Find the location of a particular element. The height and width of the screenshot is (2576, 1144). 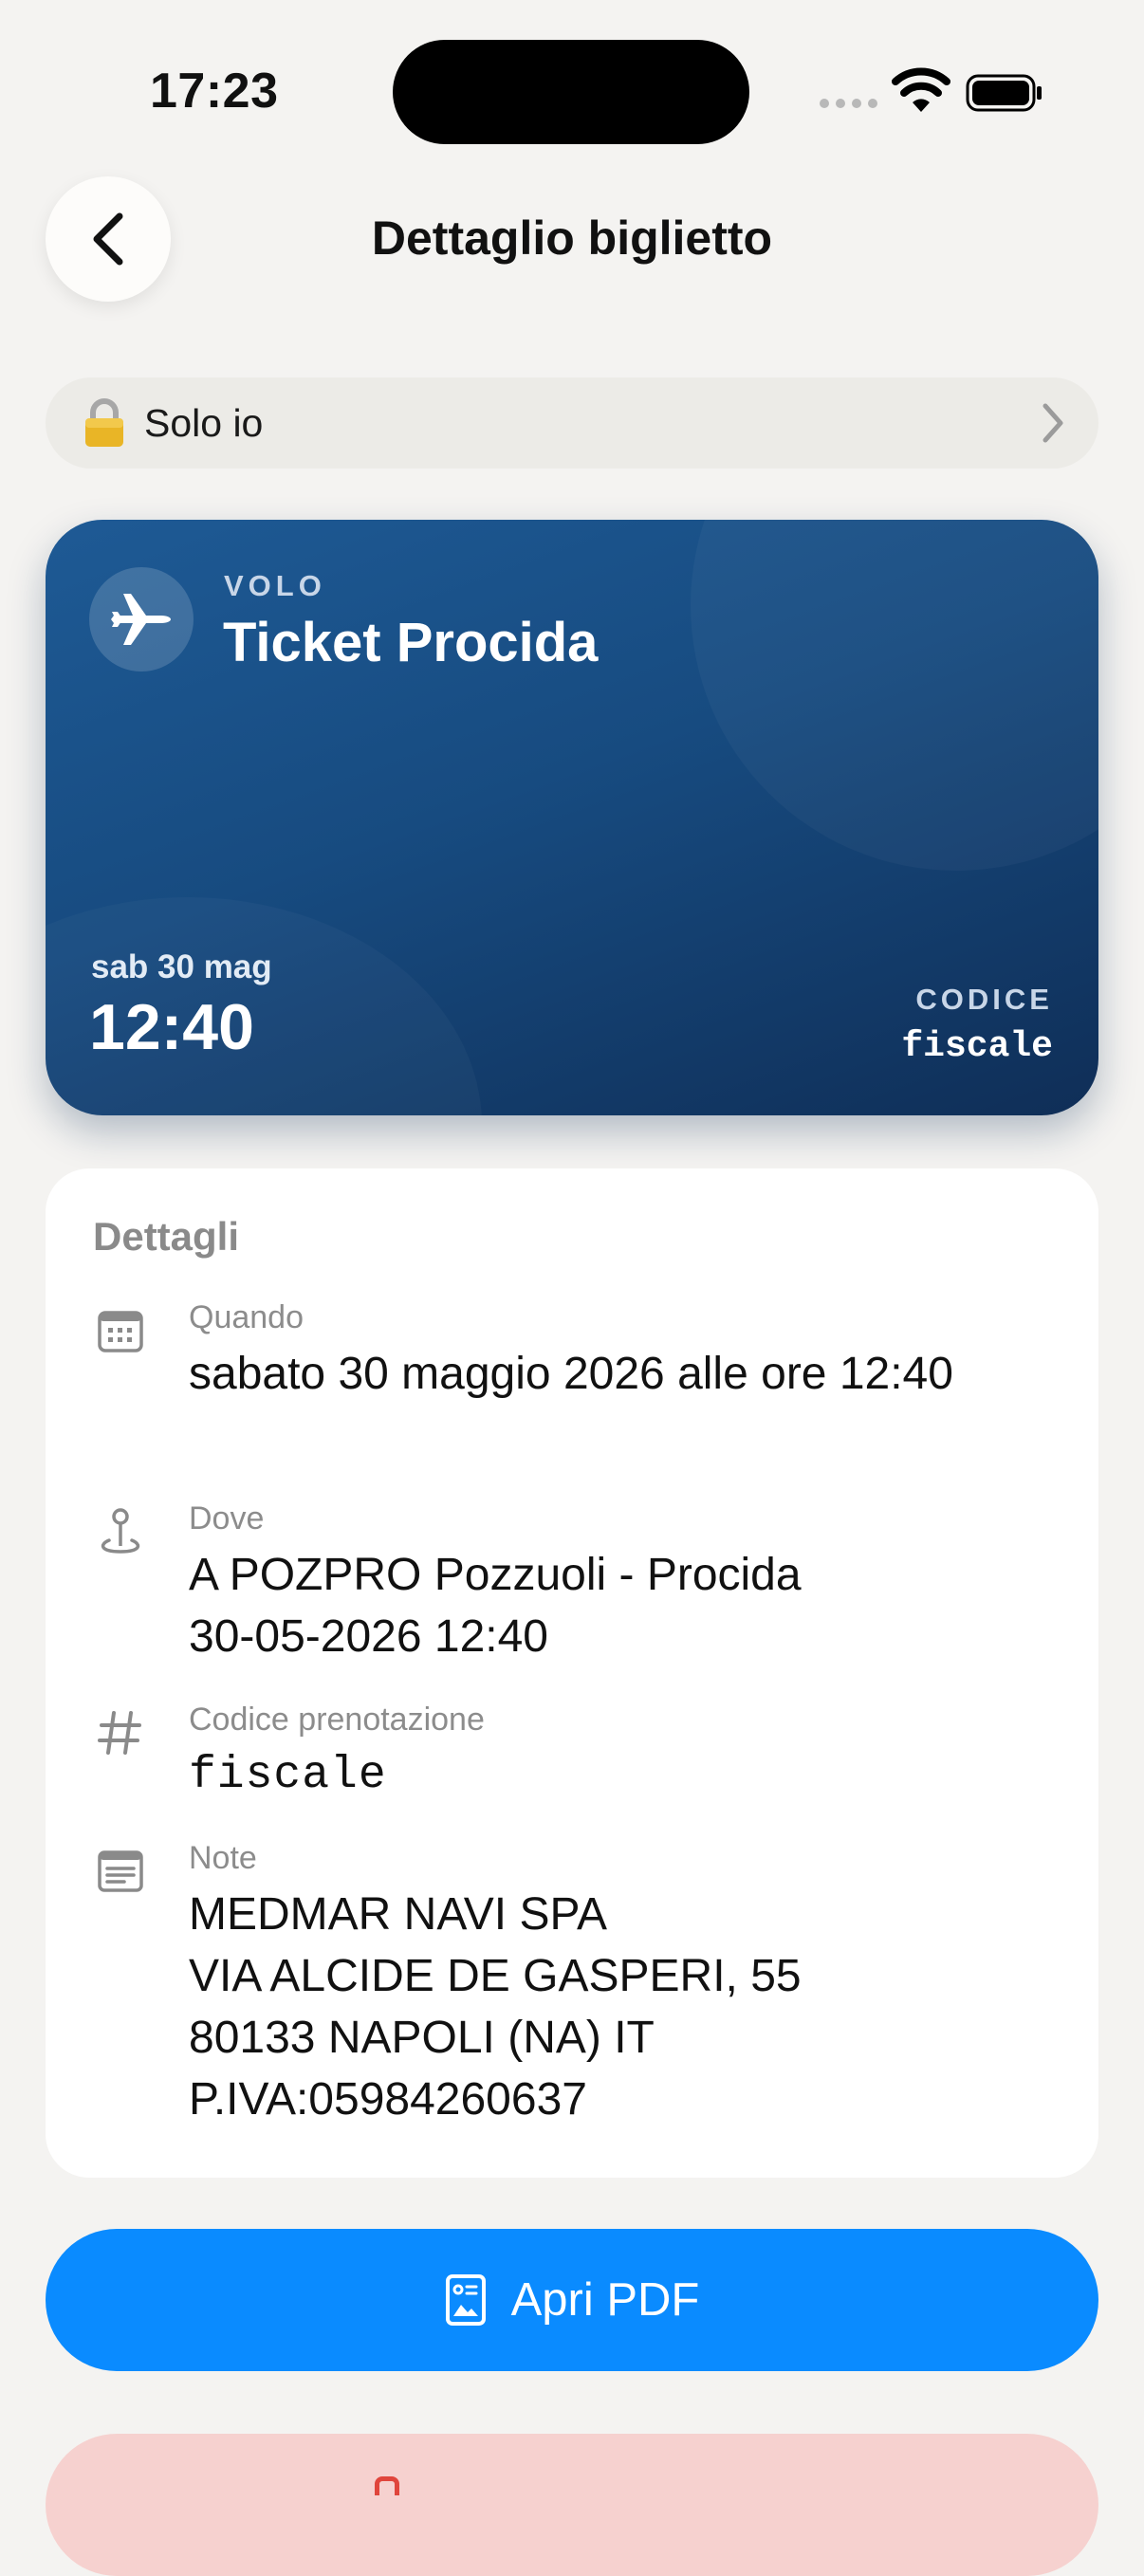

ticket-date: sab 30 mag is located at coordinates (181, 966).